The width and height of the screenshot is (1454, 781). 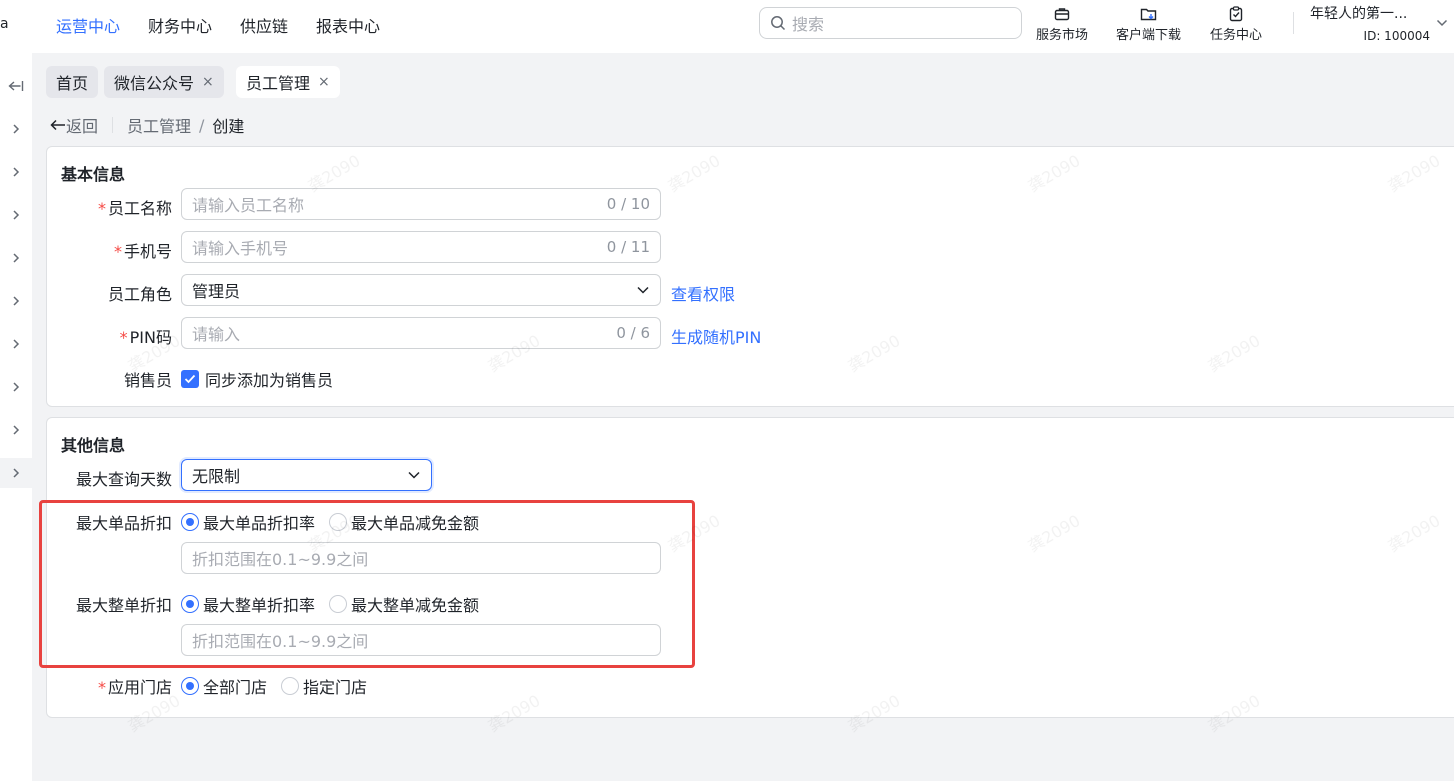 I want to click on search-input: 搜索, so click(x=890, y=23).